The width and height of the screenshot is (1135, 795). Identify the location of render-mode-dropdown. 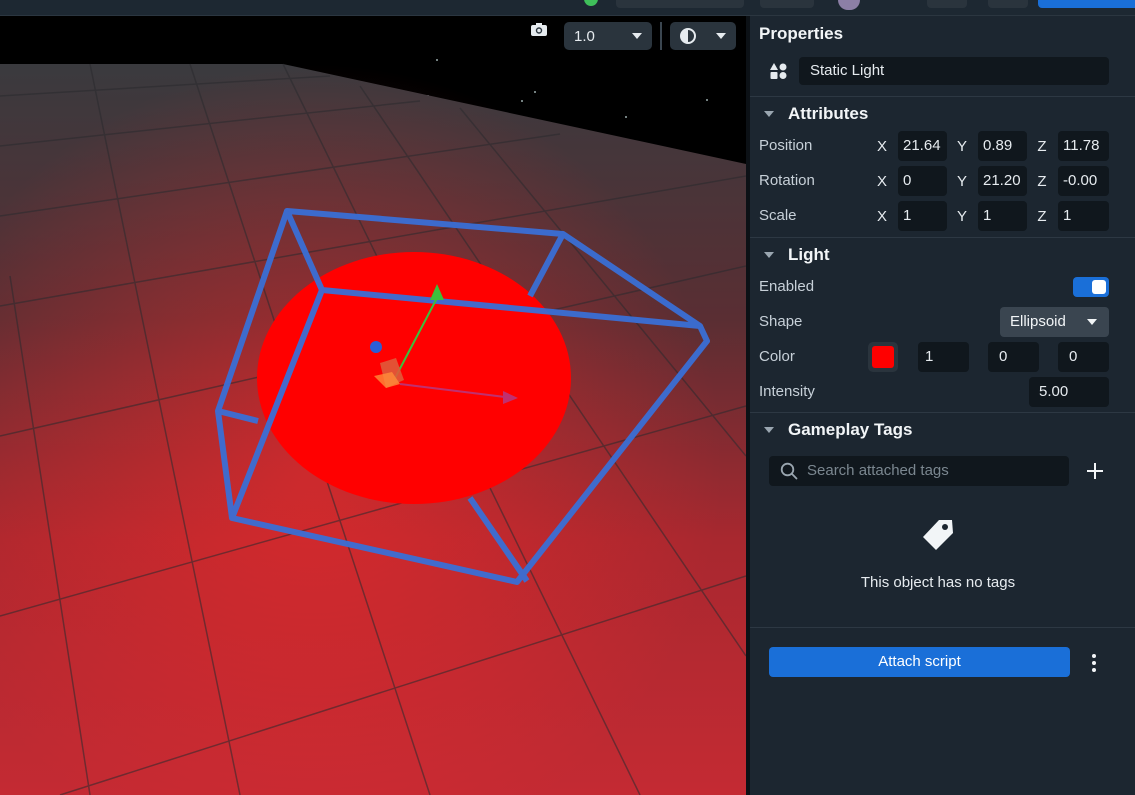
(703, 36).